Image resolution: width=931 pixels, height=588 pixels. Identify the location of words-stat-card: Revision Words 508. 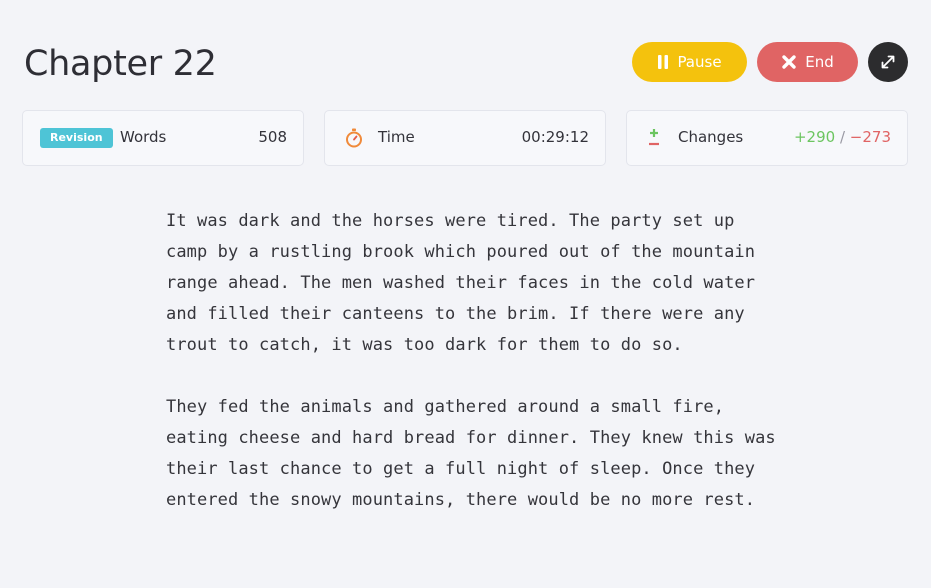
(163, 138).